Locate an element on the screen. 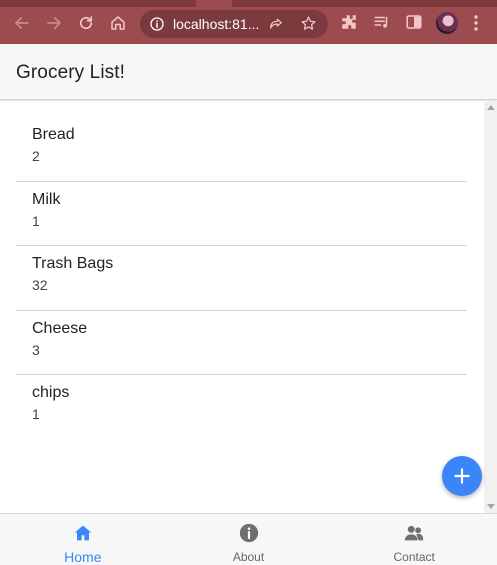  people-icon is located at coordinates (414, 533).